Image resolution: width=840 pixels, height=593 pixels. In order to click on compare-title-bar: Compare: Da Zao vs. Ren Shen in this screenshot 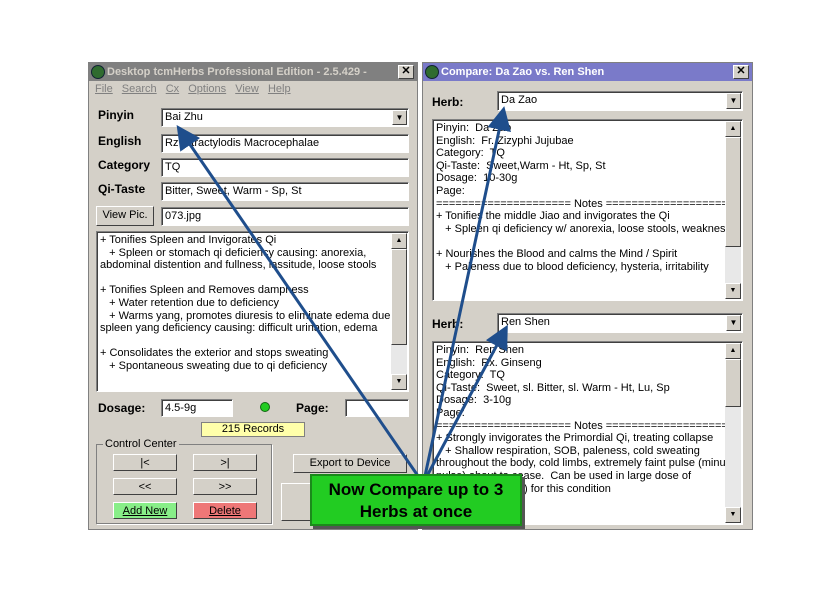, I will do `click(587, 72)`.